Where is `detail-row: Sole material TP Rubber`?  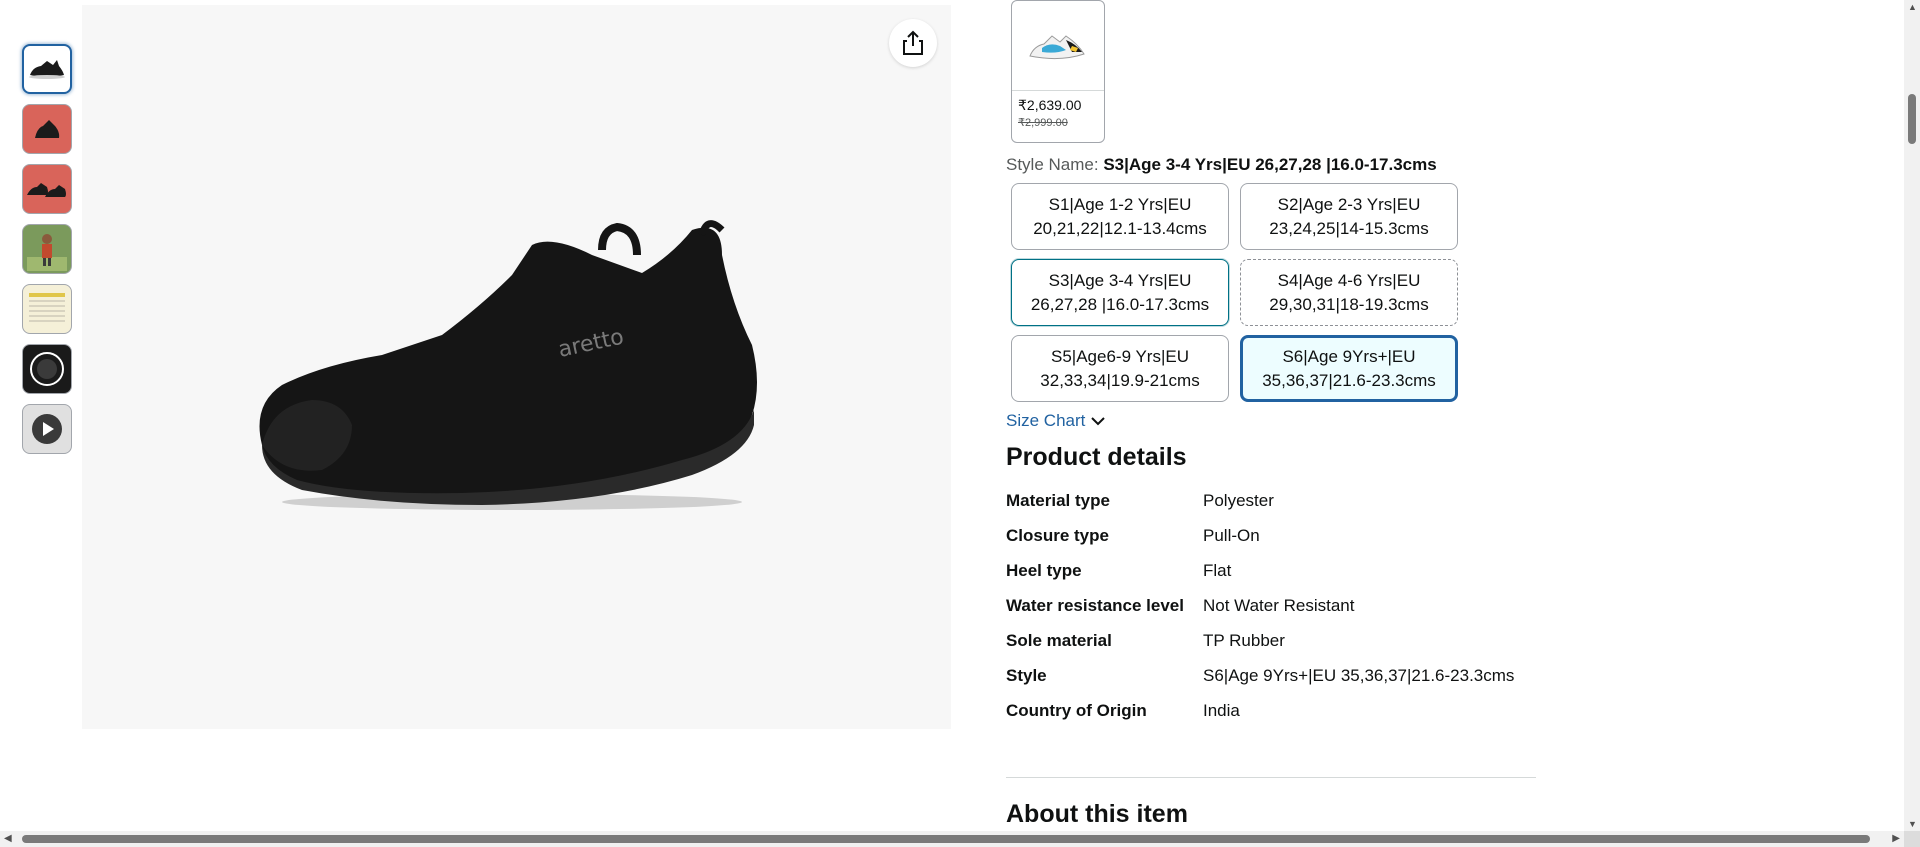
detail-row: Sole material TP Rubber is located at coordinates (1271, 640).